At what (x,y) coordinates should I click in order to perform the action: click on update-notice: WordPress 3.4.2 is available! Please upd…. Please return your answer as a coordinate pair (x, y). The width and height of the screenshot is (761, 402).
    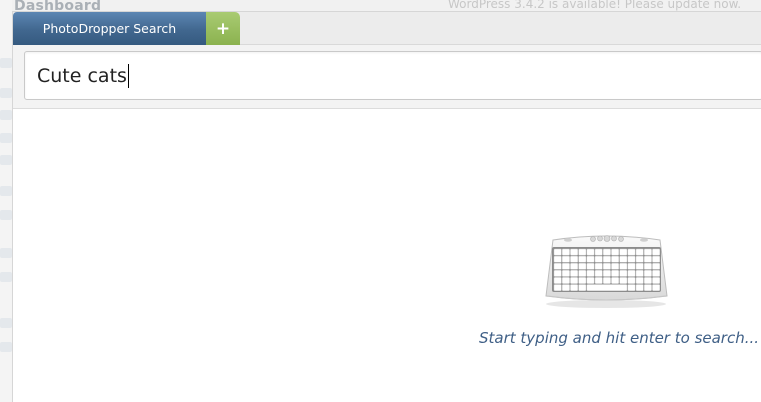
    Looking at the image, I should click on (595, 5).